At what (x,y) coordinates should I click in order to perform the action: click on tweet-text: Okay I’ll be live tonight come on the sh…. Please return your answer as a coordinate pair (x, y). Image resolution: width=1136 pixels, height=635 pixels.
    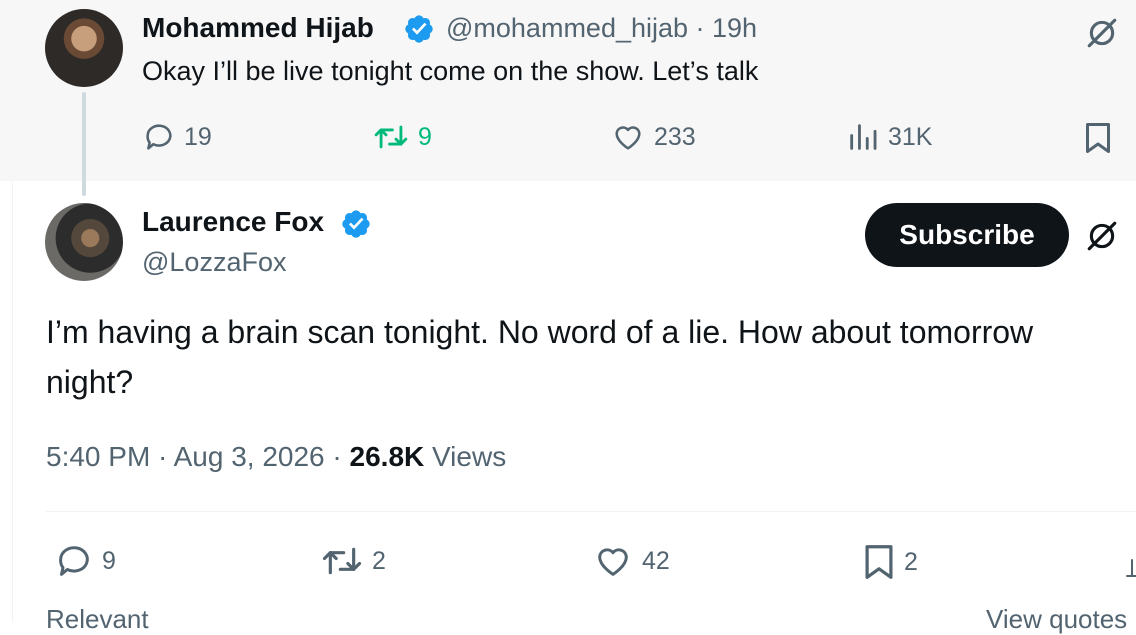
    Looking at the image, I should click on (450, 71).